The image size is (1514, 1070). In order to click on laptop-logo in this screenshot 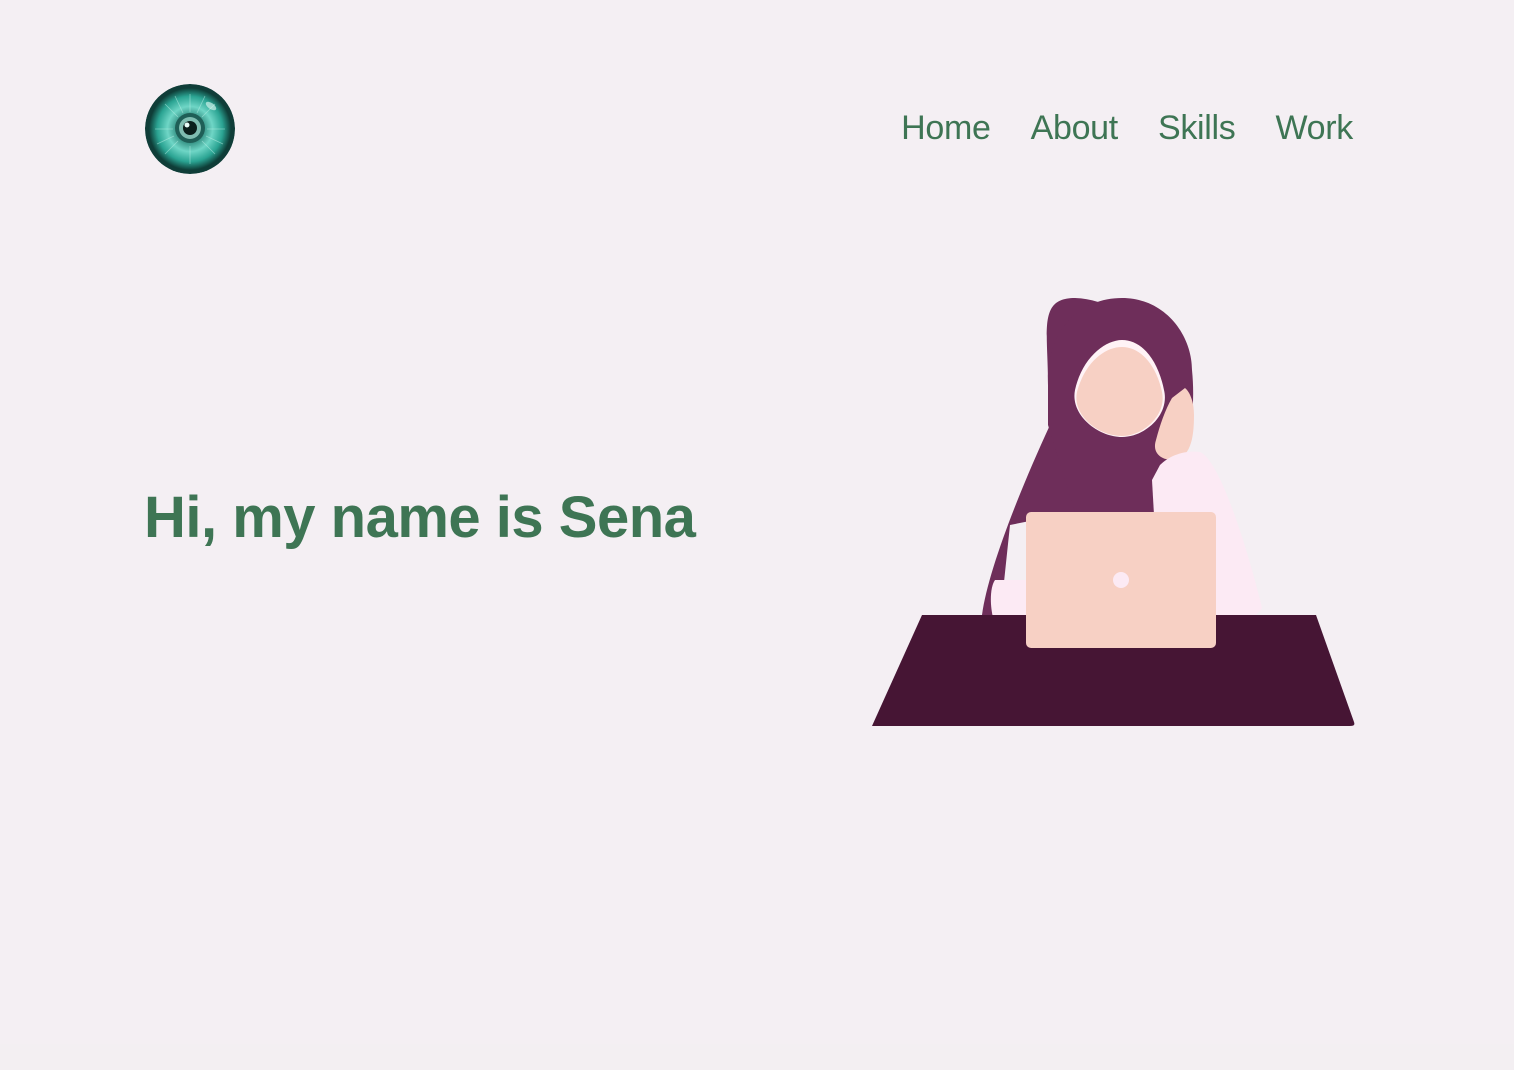, I will do `click(1121, 580)`.